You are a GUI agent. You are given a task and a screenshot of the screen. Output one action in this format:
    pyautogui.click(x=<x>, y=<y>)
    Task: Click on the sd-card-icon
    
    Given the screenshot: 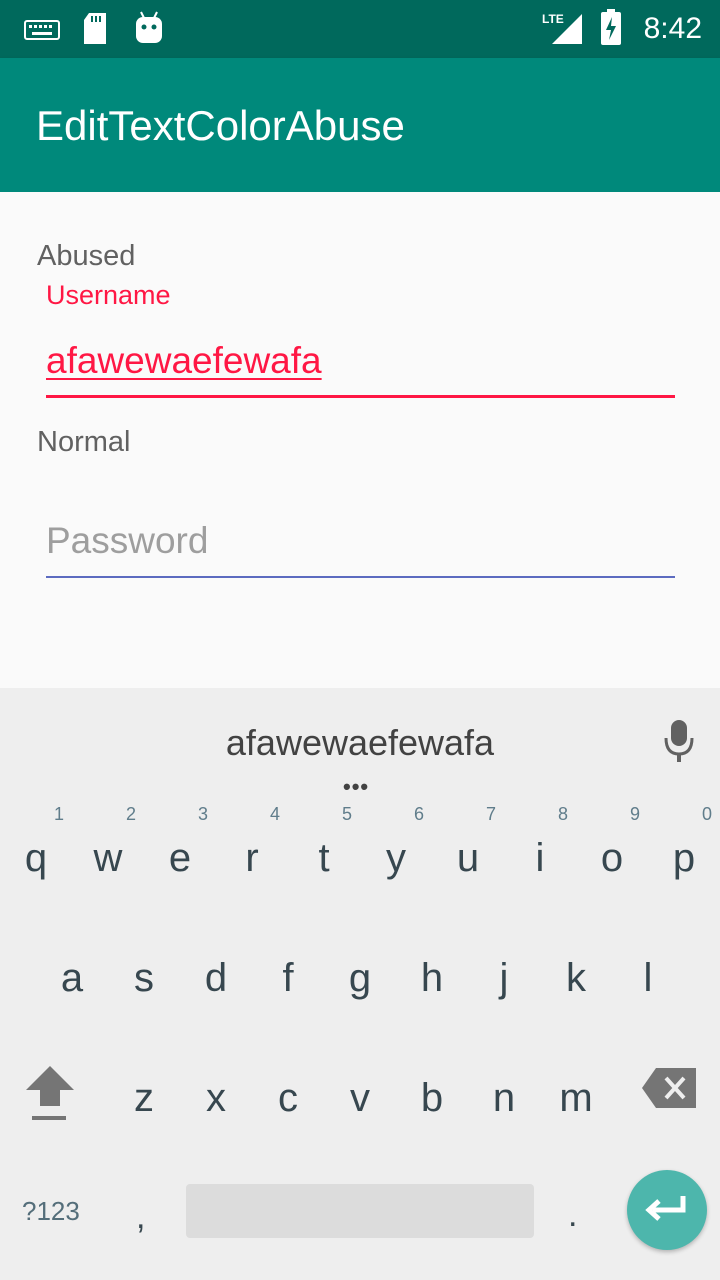 What is the action you would take?
    pyautogui.click(x=95, y=31)
    